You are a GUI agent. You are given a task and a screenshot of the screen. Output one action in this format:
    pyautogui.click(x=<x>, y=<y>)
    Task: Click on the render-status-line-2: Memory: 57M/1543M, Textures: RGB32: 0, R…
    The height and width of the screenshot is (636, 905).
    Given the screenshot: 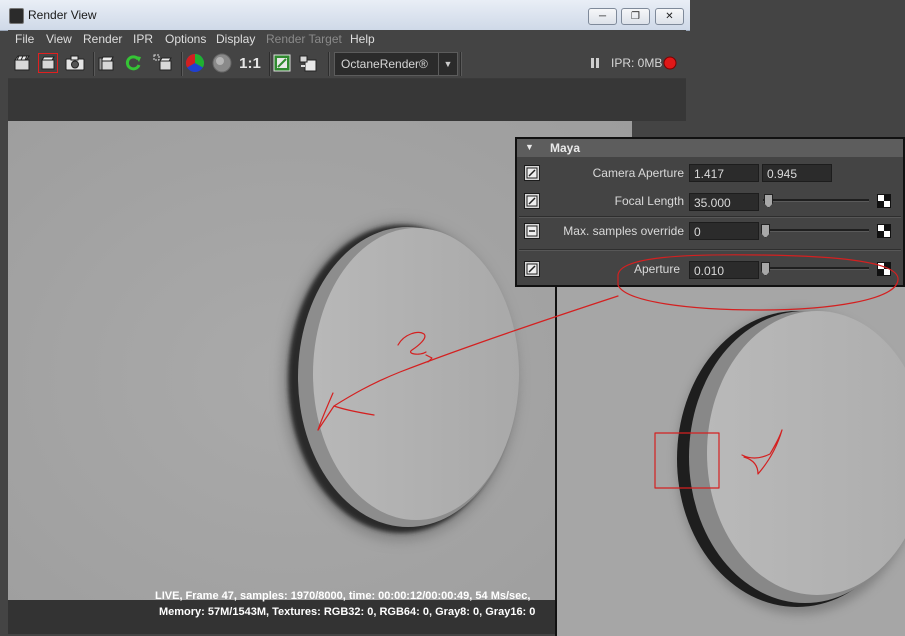 What is the action you would take?
    pyautogui.click(x=347, y=612)
    